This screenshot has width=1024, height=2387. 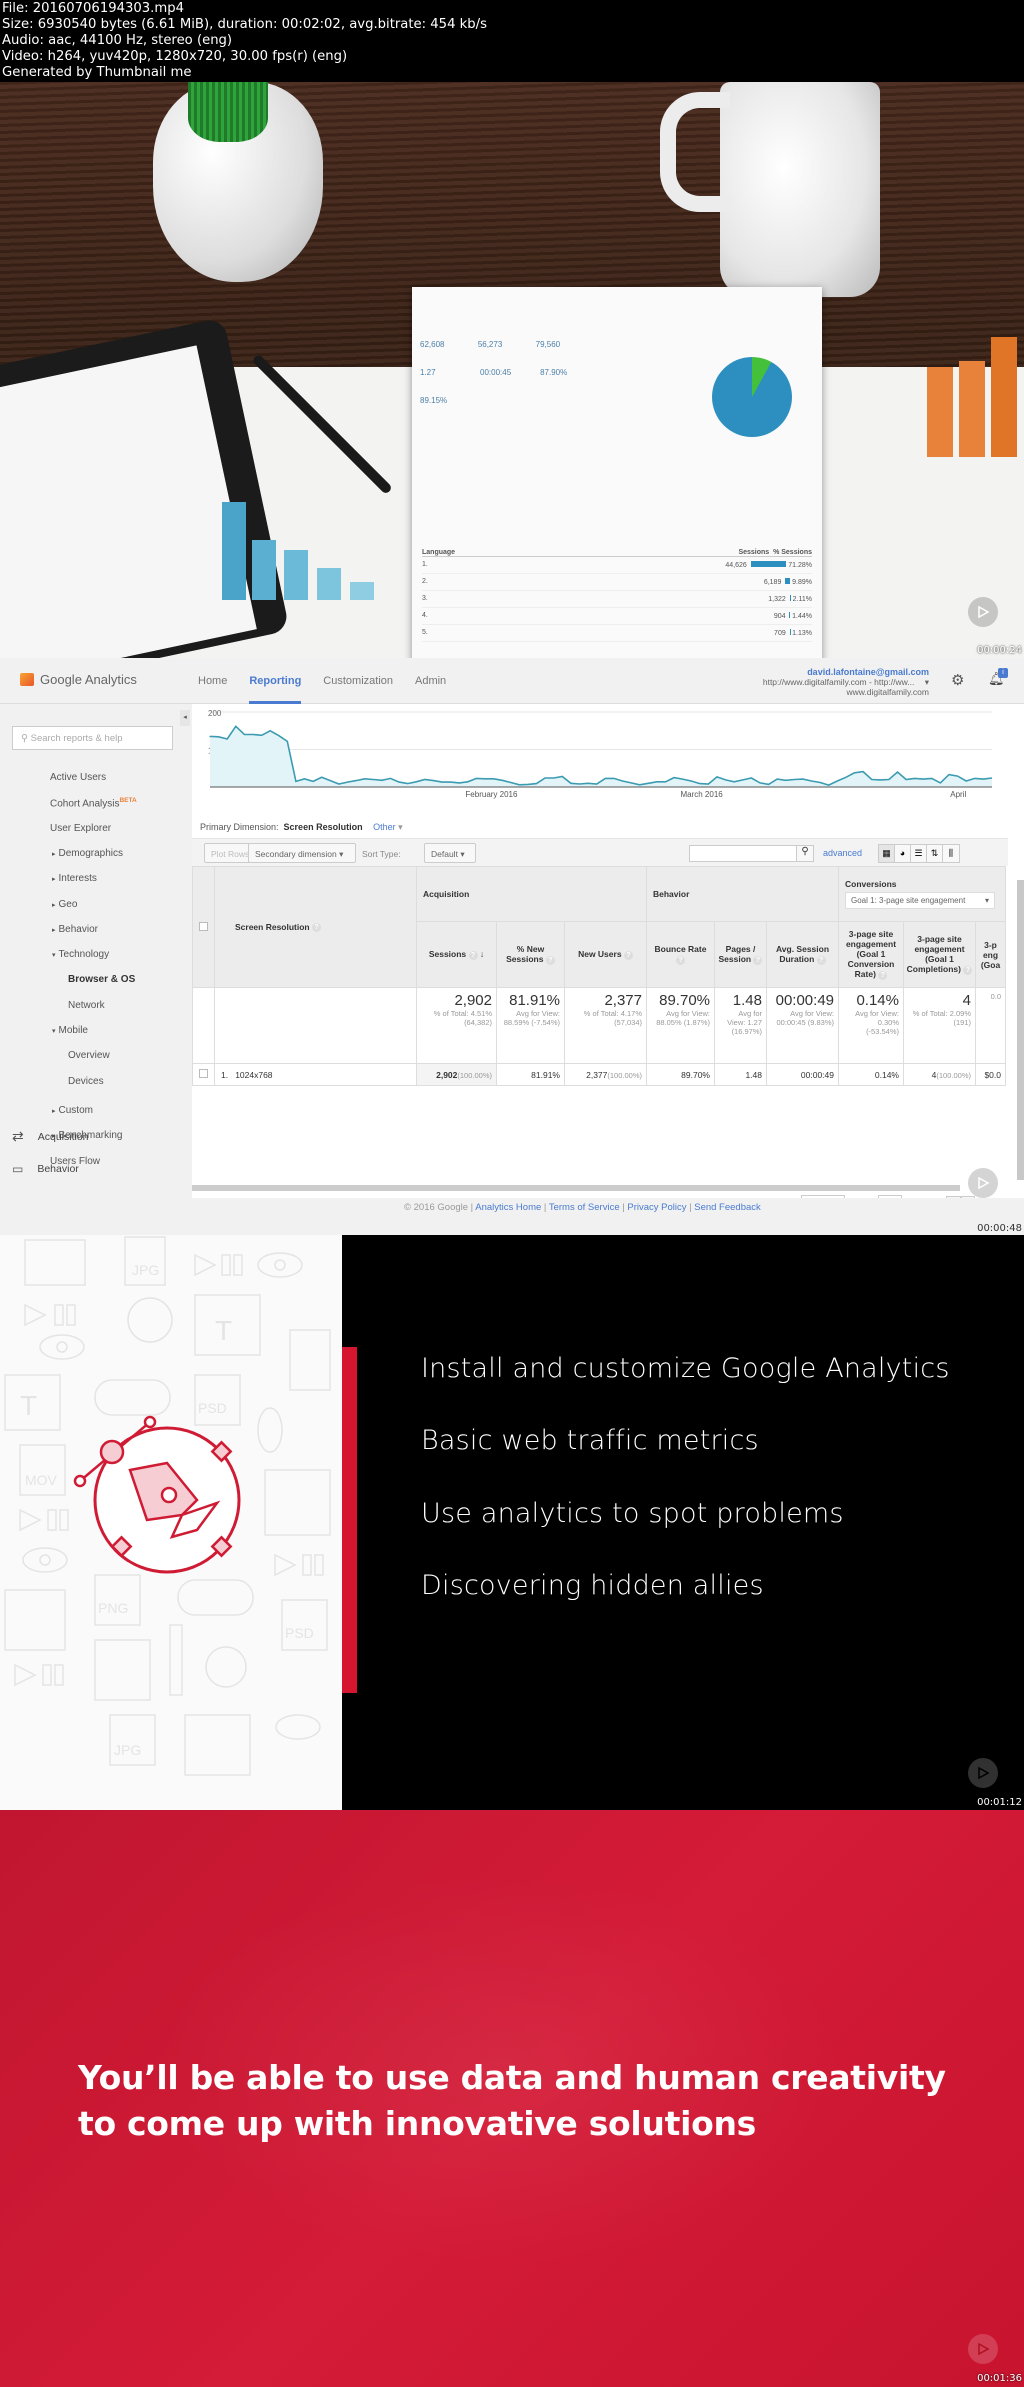 What do you see at coordinates (93, 8) in the screenshot?
I see `file-name: File: 20160706194303.mp4` at bounding box center [93, 8].